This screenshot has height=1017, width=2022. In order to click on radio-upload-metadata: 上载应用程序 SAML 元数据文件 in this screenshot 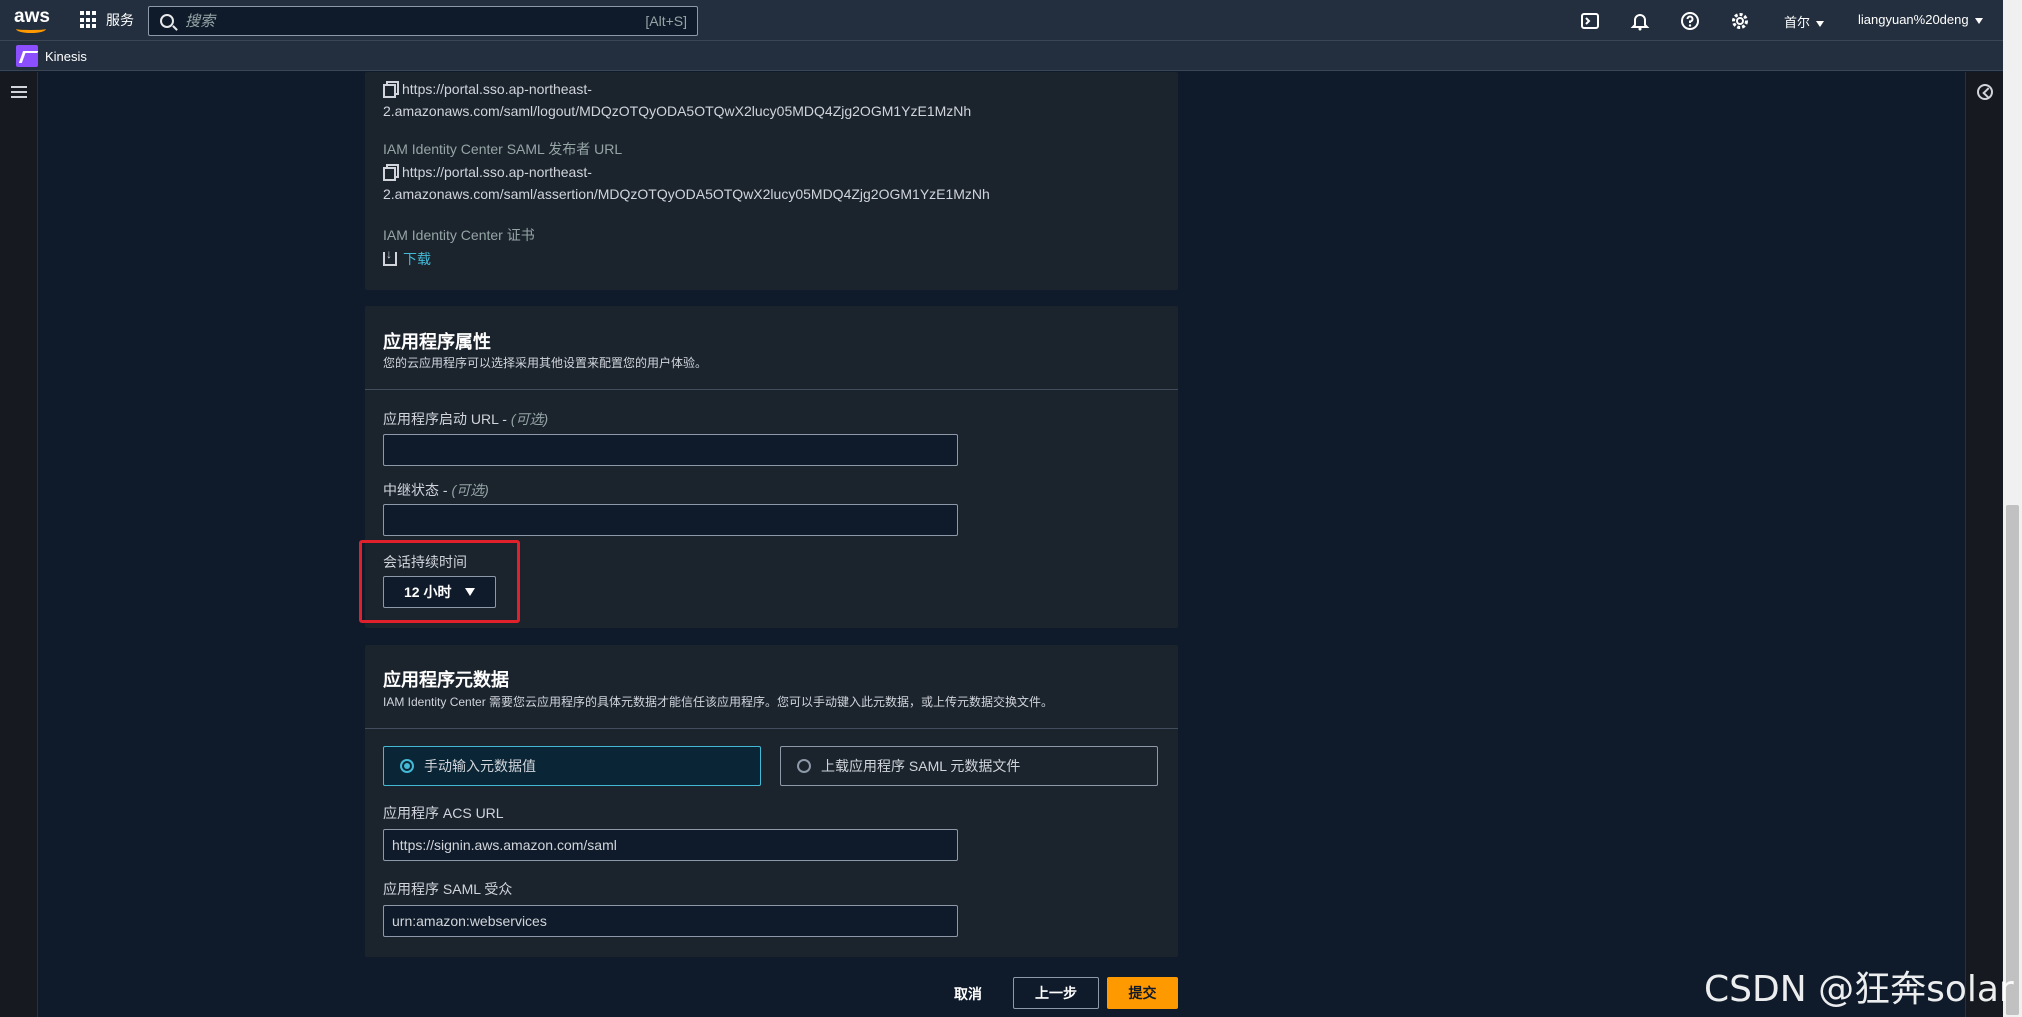, I will do `click(969, 766)`.